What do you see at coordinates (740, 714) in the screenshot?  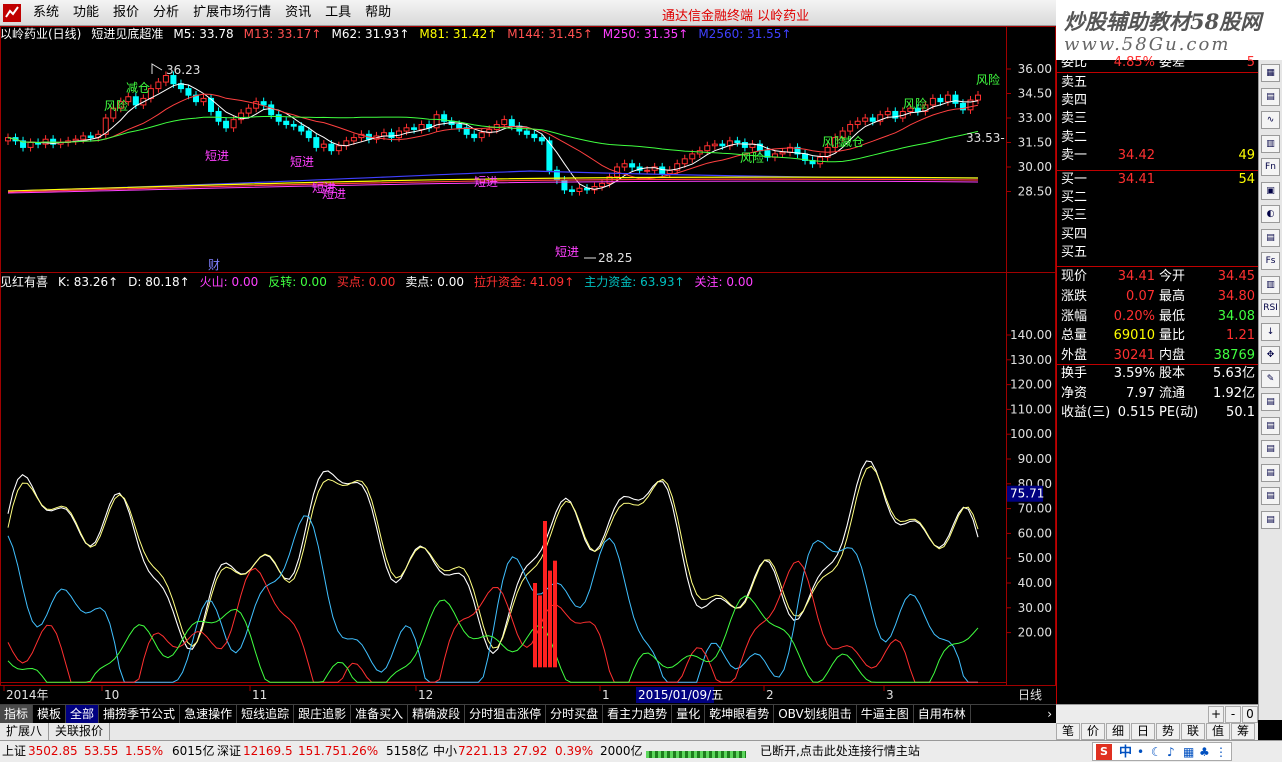 I see `formula-tab: 乾坤眼看势` at bounding box center [740, 714].